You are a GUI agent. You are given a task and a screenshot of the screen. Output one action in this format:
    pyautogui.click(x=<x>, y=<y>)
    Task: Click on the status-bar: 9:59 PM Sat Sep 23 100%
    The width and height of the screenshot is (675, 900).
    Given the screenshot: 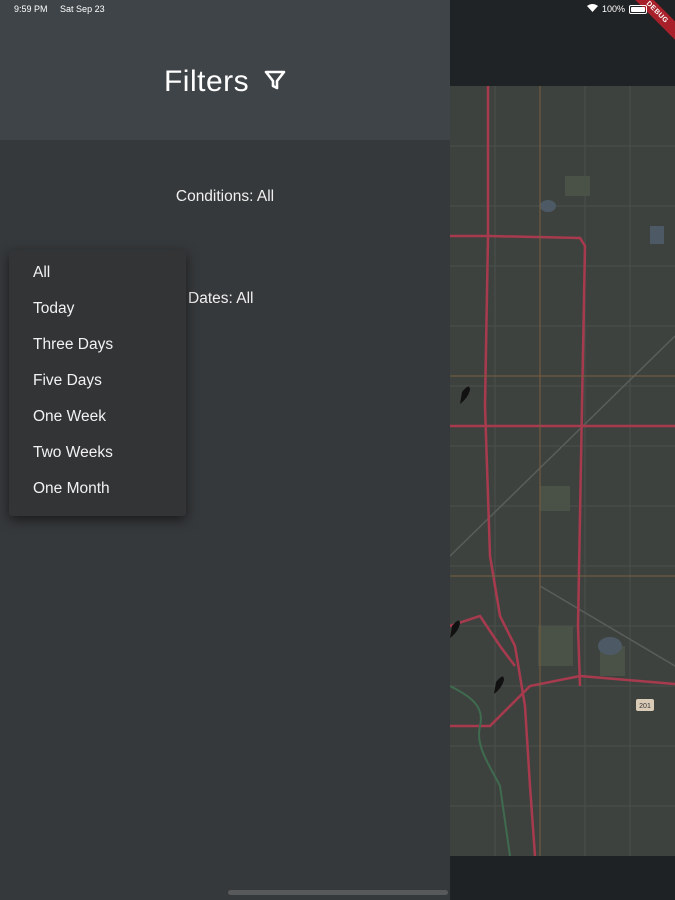 What is the action you would take?
    pyautogui.click(x=337, y=10)
    